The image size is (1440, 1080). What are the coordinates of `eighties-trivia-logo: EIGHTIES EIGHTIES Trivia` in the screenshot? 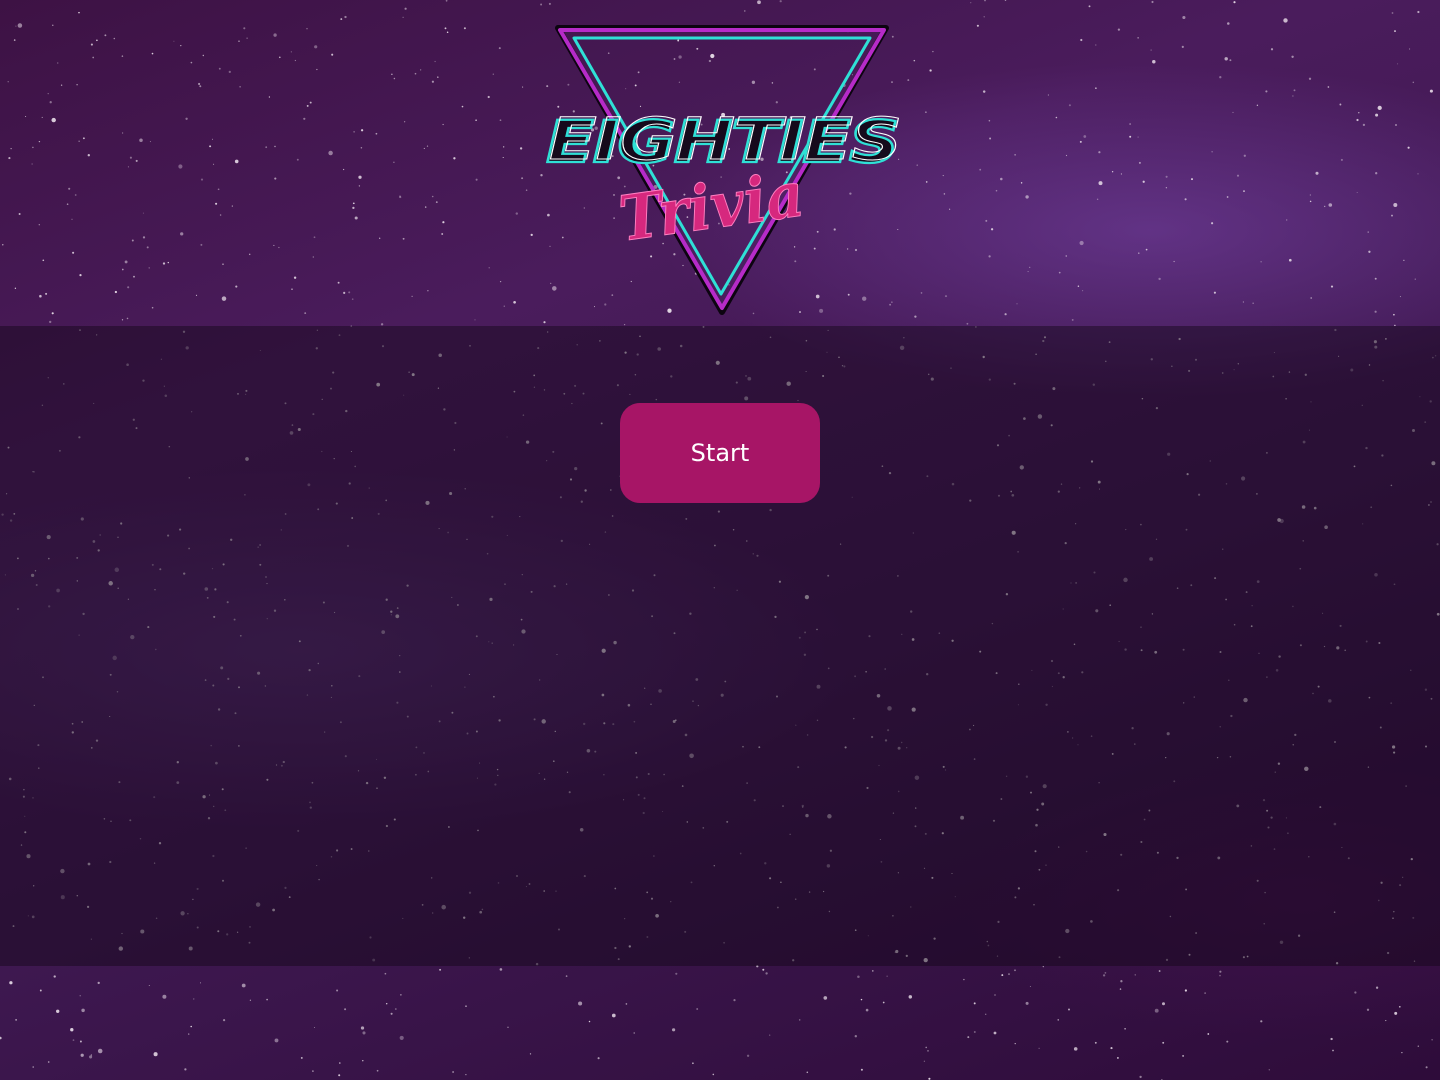 It's located at (724, 170).